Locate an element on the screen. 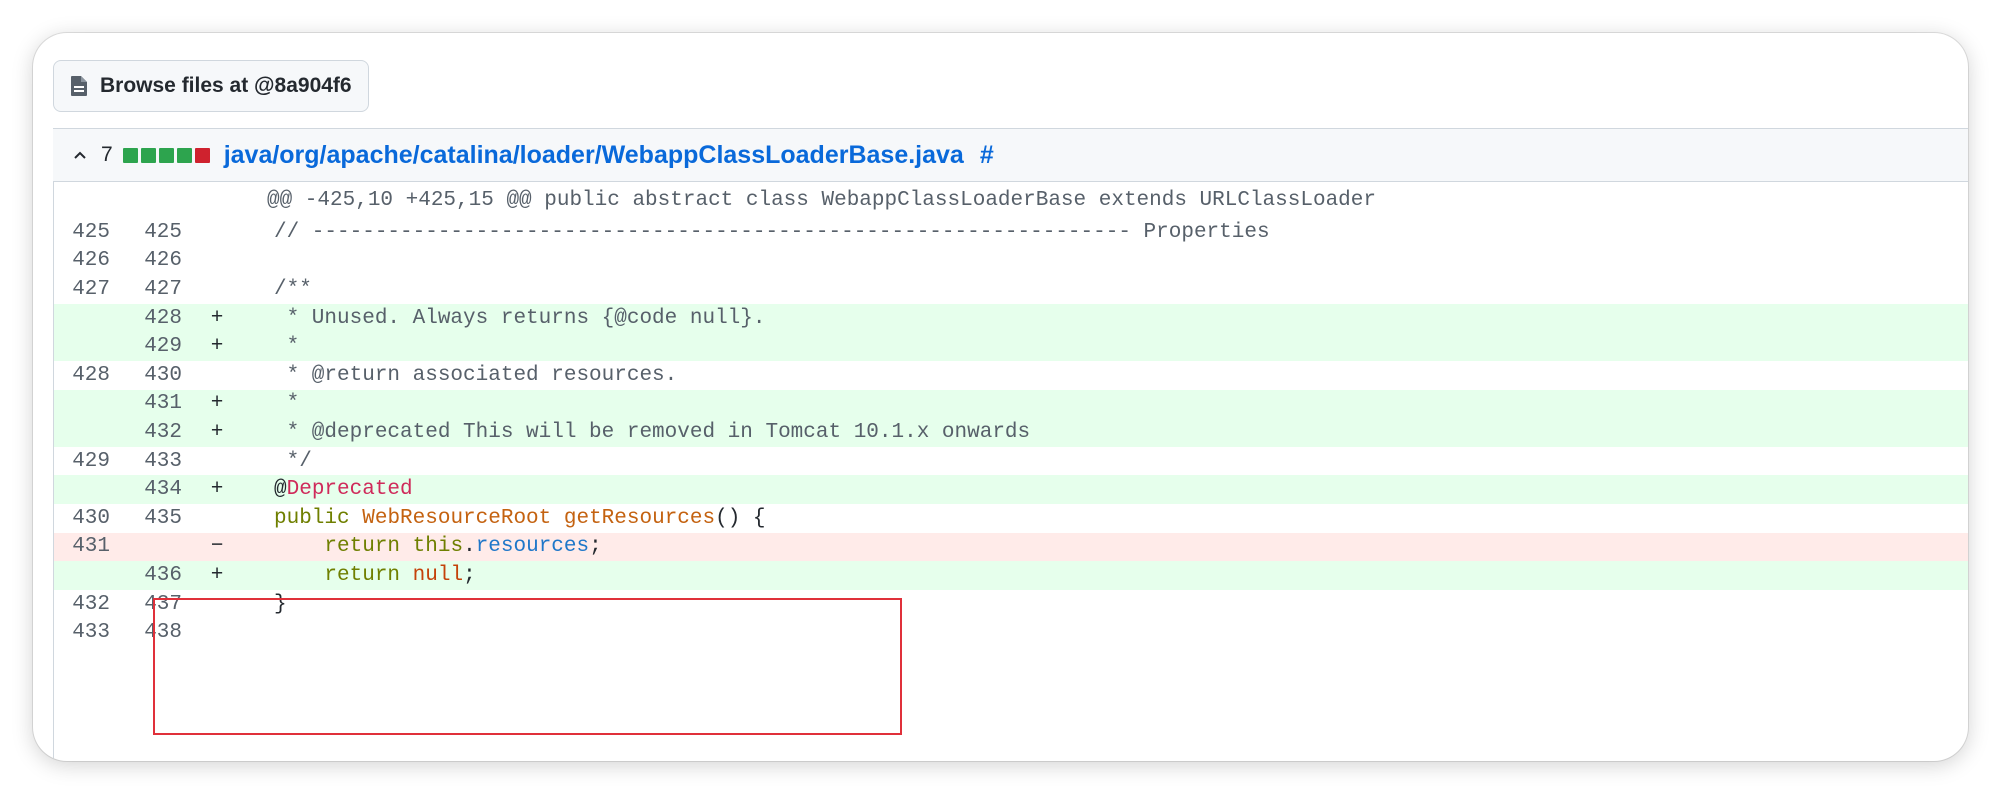 This screenshot has width=2000, height=795. new-line-number: 428 is located at coordinates (146, 318).